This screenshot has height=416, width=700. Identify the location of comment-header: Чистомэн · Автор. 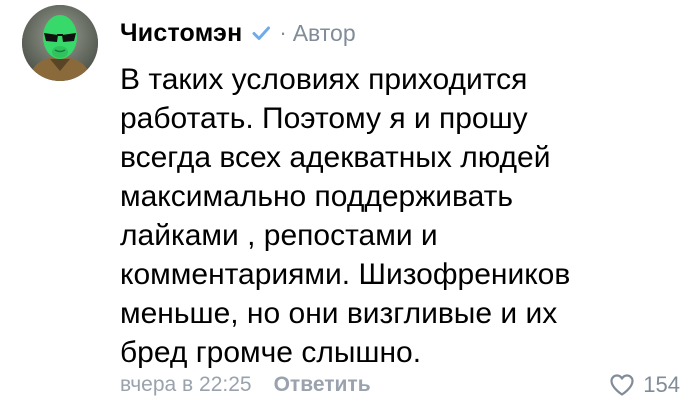
(238, 33).